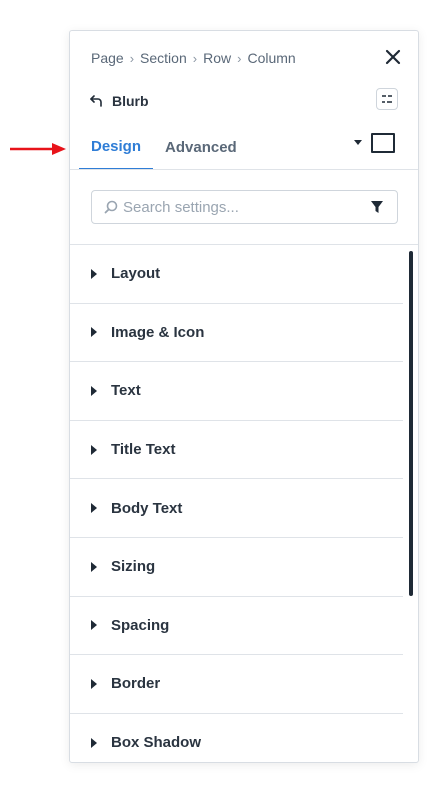 This screenshot has height=790, width=440. What do you see at coordinates (38, 149) in the screenshot?
I see `annotation-arrow` at bounding box center [38, 149].